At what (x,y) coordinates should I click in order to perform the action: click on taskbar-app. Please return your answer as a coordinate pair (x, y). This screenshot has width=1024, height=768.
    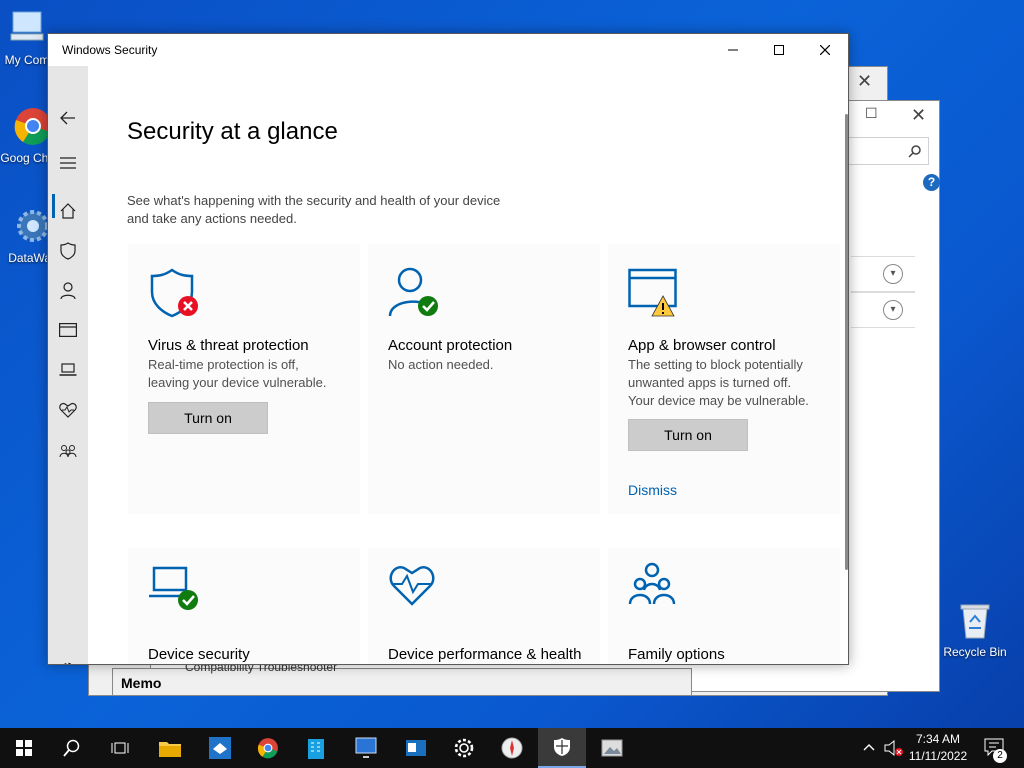
    Looking at the image, I should click on (220, 748).